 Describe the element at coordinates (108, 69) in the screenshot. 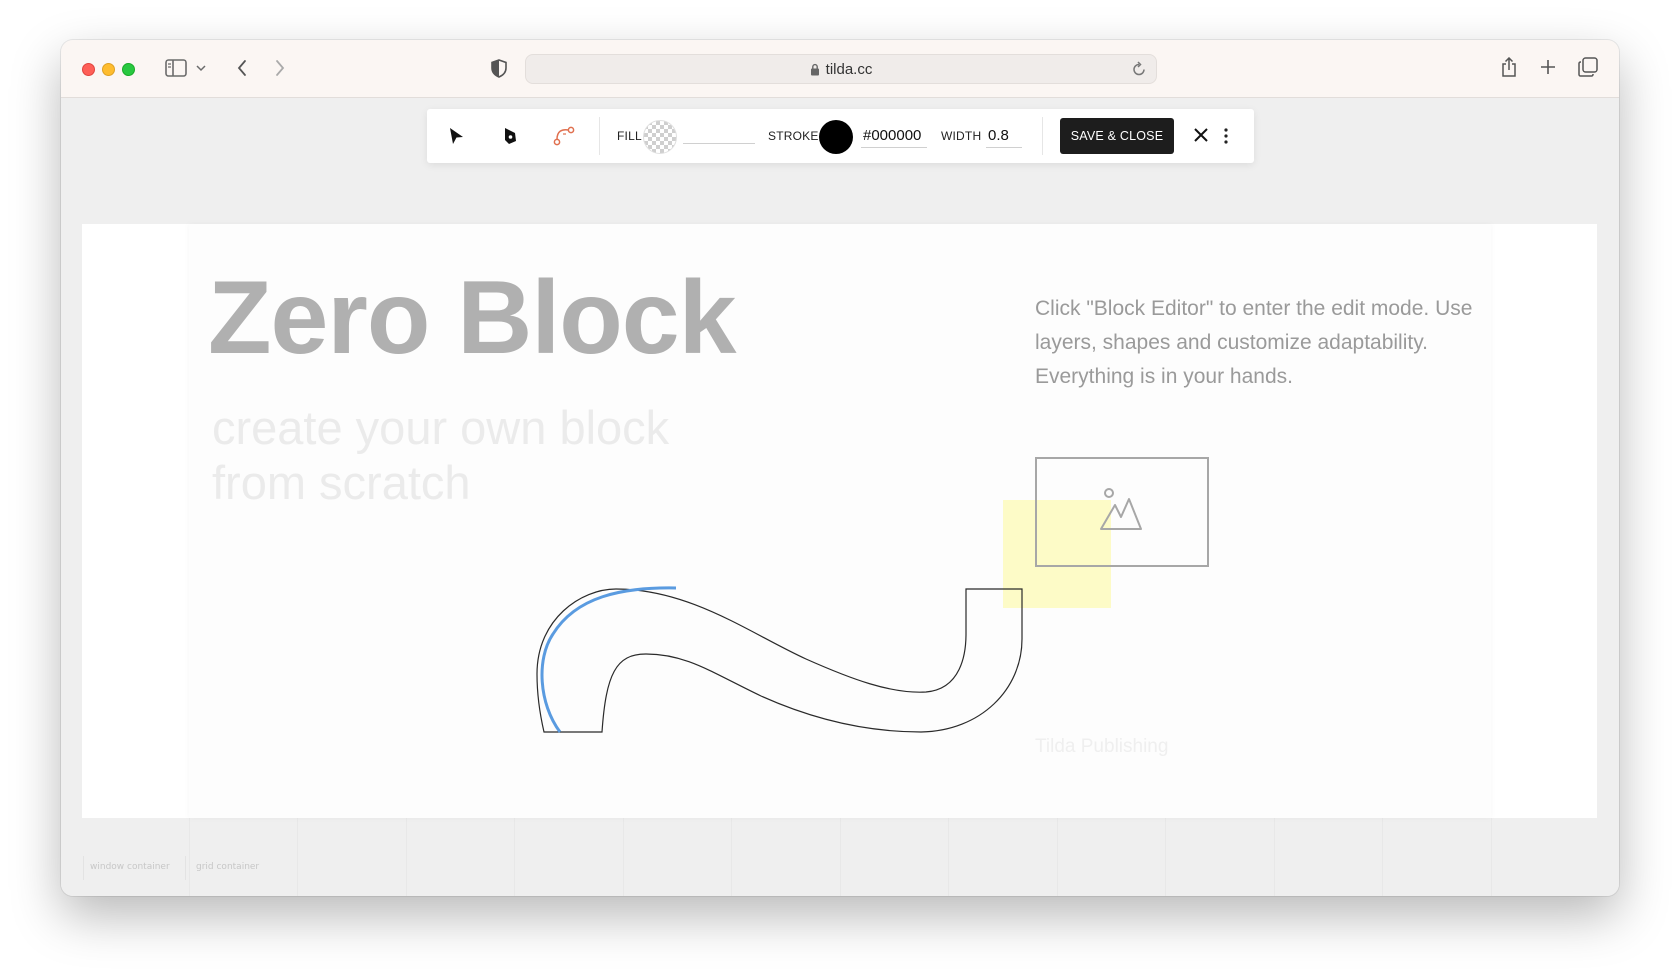

I see `minimize-window-button` at that location.